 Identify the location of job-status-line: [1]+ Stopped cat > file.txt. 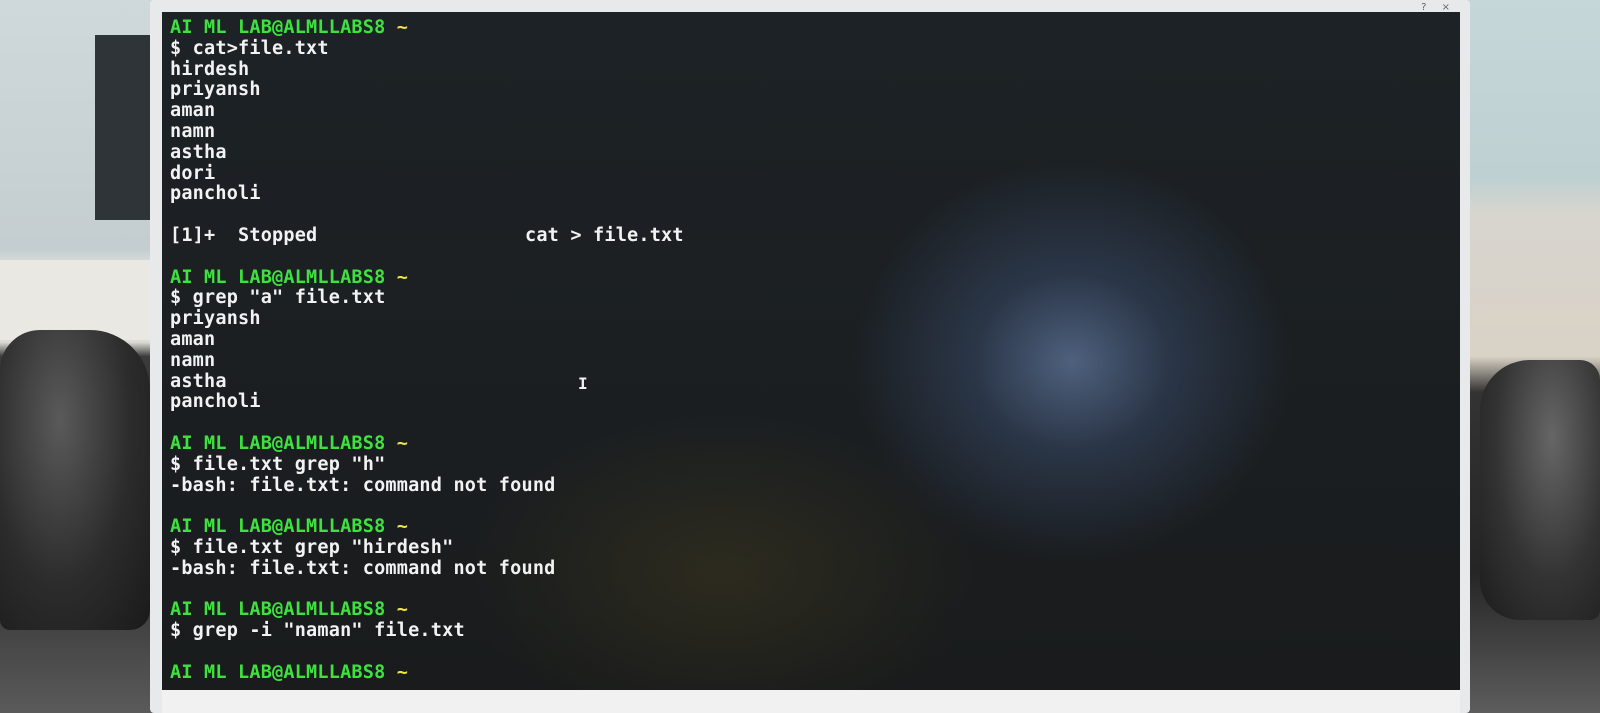
(427, 235).